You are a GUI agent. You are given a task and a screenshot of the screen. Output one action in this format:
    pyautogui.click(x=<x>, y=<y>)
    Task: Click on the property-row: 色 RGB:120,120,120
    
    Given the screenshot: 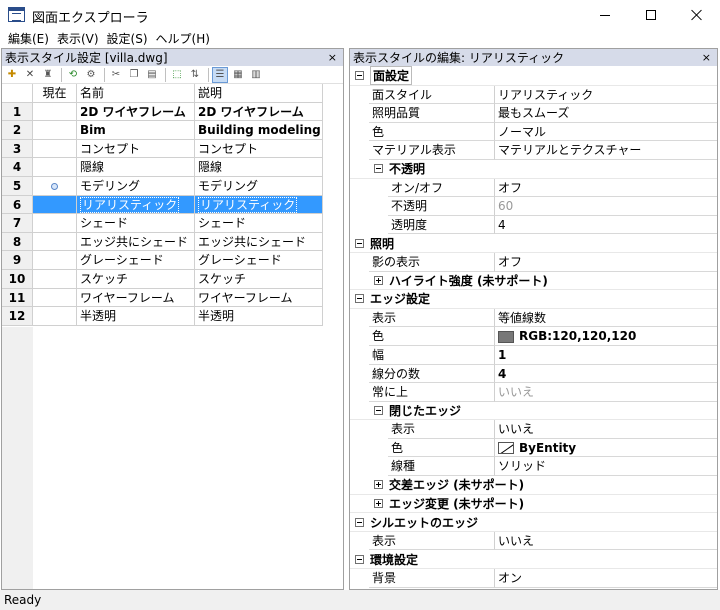 What is the action you would take?
    pyautogui.click(x=533, y=336)
    